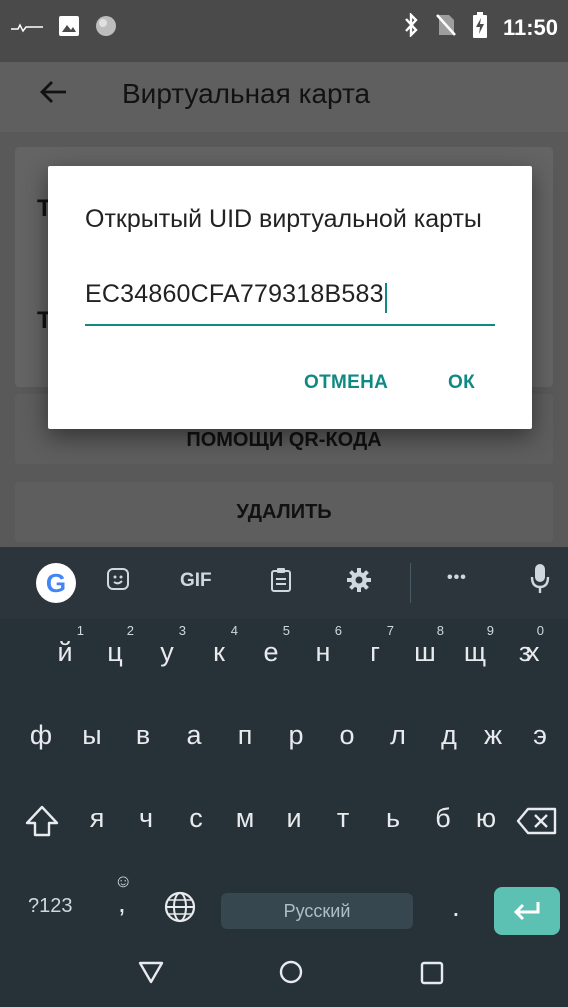 The image size is (568, 1007). Describe the element at coordinates (525, 645) in the screenshot. I see `key: 0з` at that location.